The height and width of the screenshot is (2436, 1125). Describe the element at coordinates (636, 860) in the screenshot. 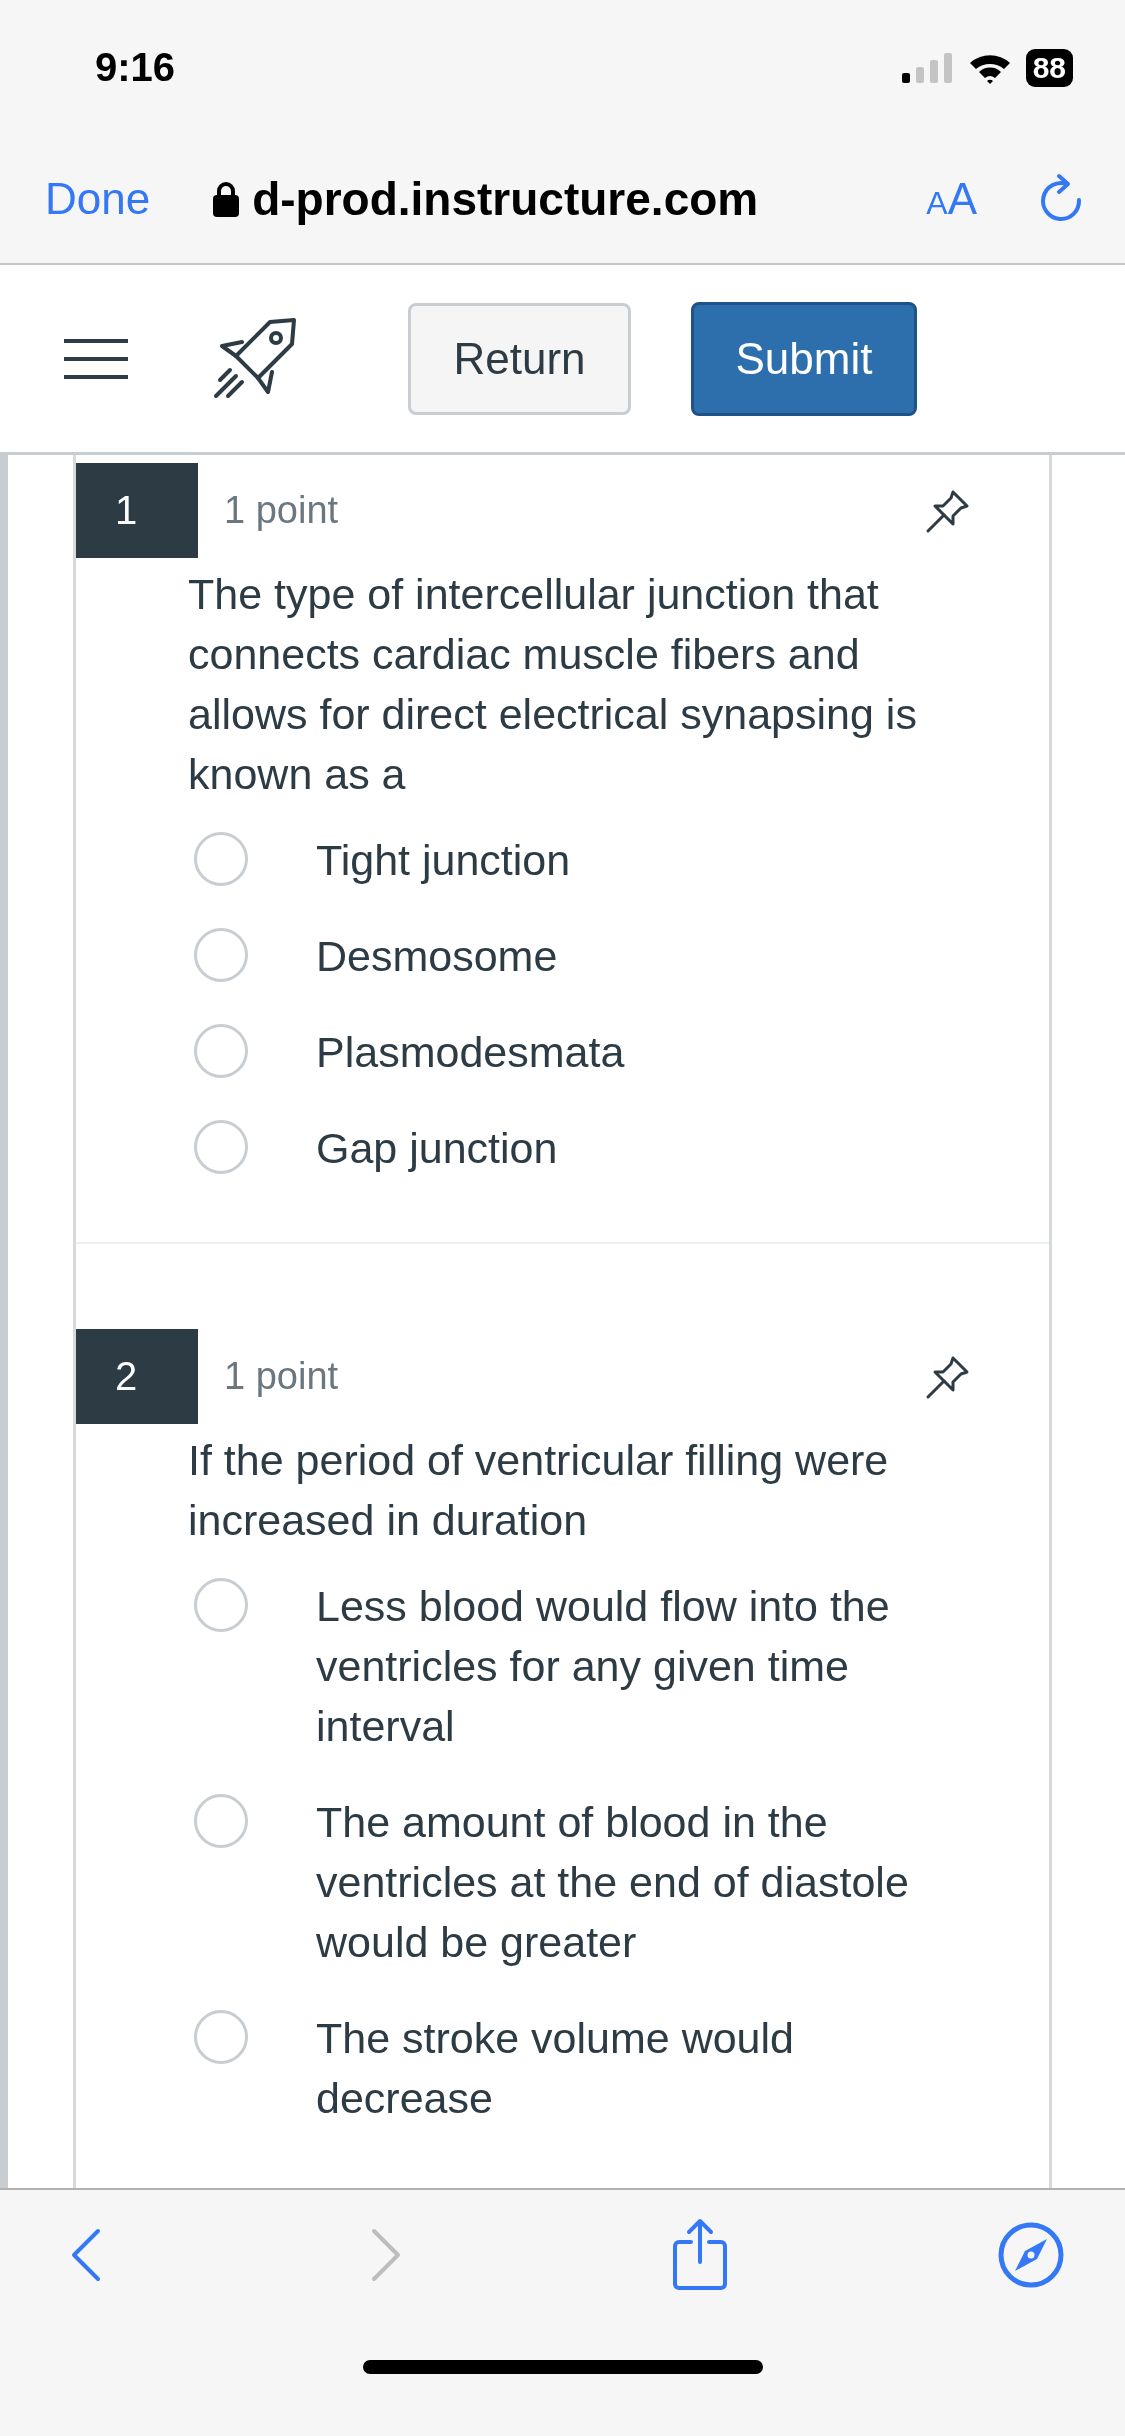

I see `answer-option: Tight junction` at that location.